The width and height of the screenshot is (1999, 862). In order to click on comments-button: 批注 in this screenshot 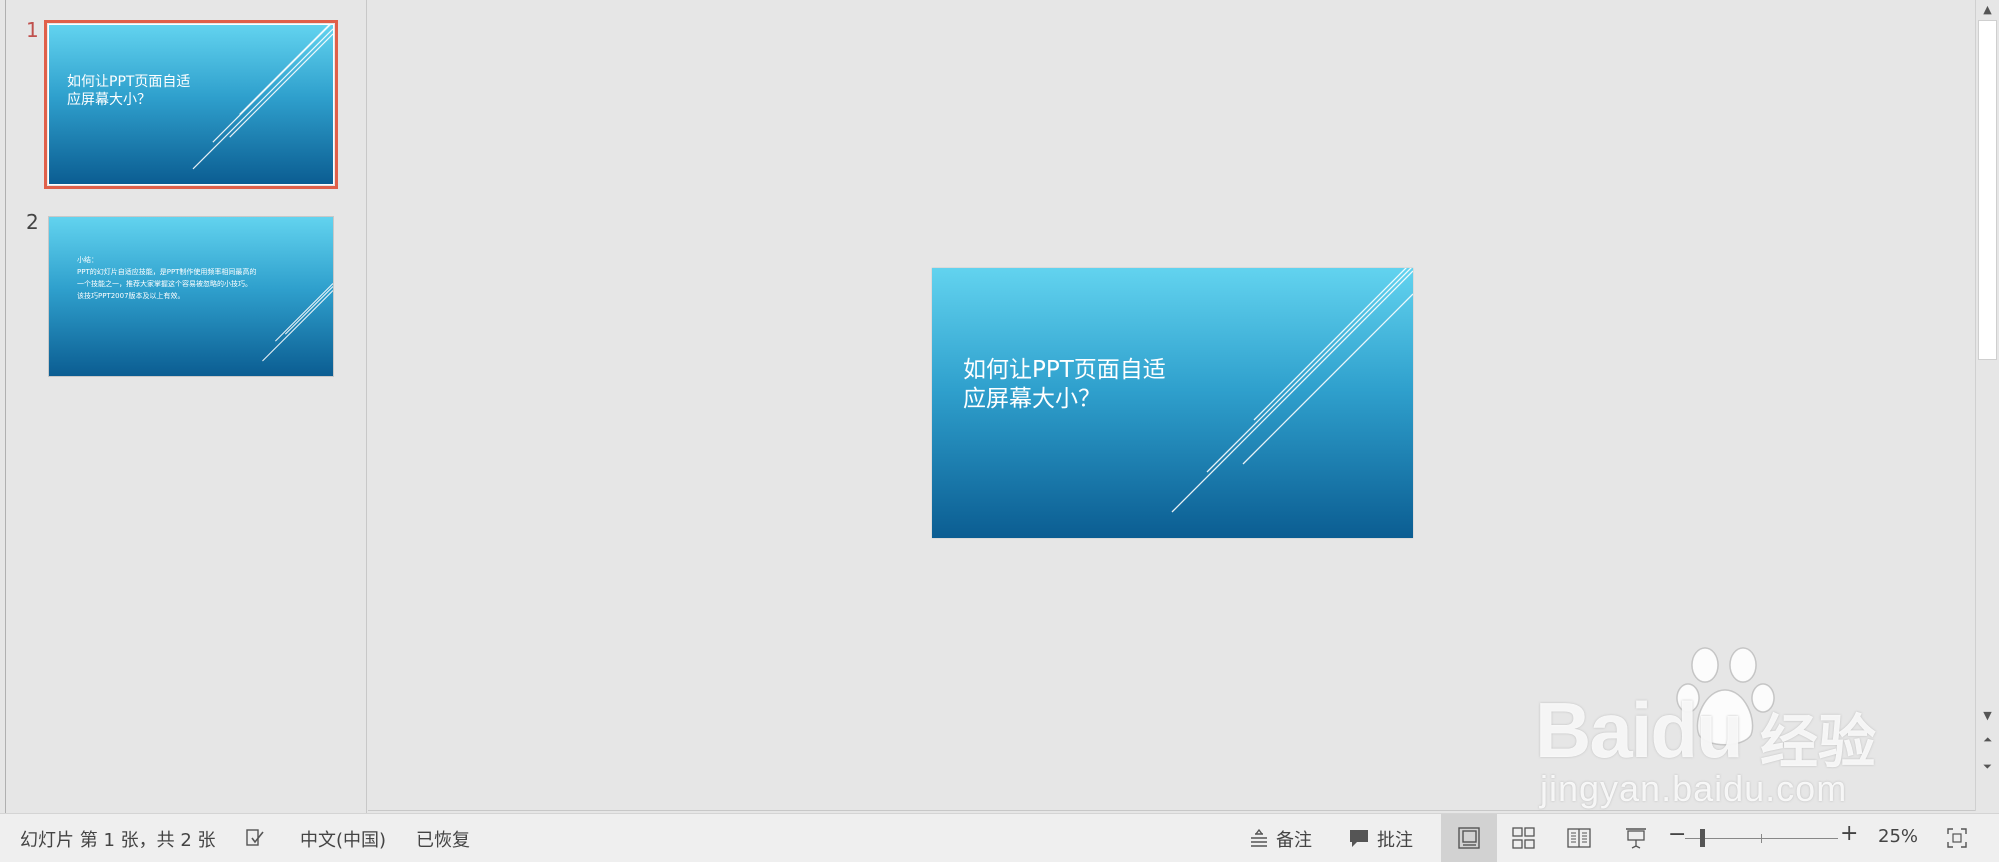, I will do `click(1395, 839)`.